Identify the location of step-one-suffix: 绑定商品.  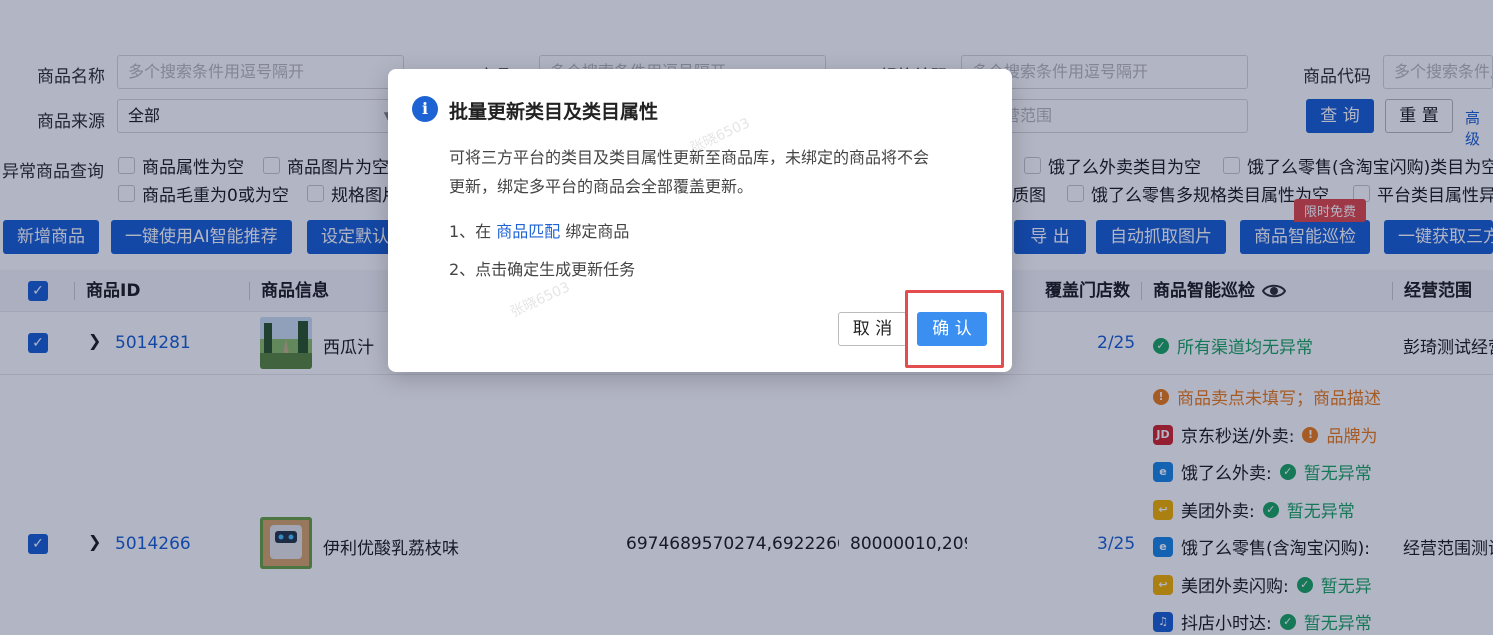
(595, 231).